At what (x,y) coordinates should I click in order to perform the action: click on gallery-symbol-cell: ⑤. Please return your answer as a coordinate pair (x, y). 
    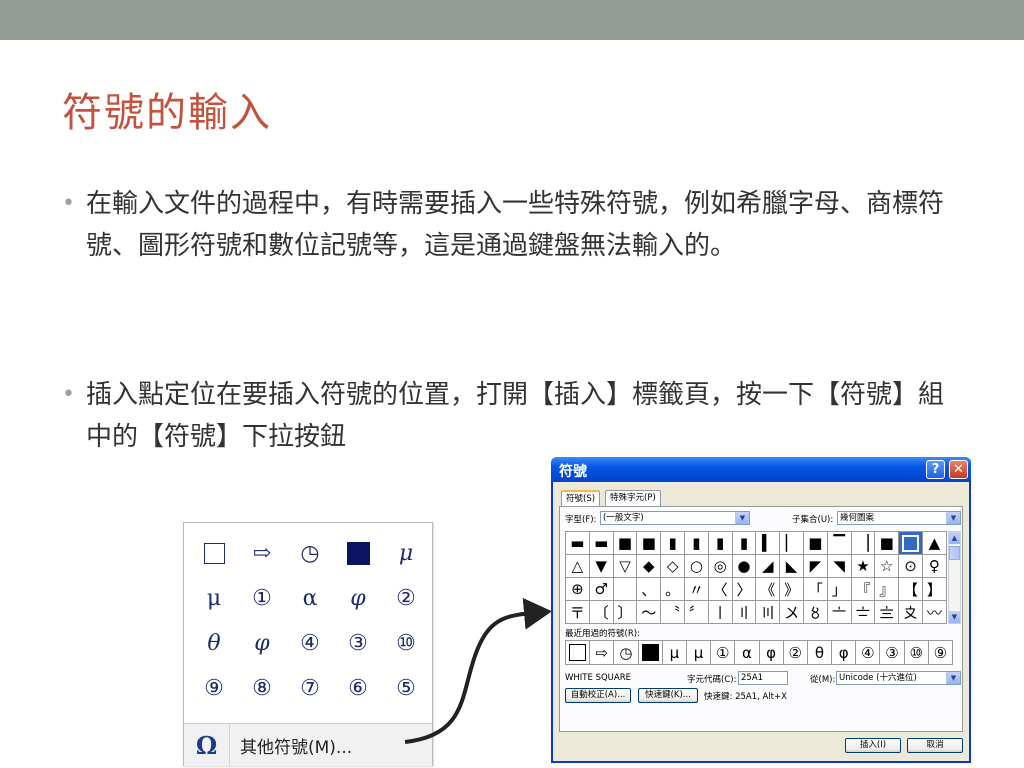
    Looking at the image, I should click on (406, 688).